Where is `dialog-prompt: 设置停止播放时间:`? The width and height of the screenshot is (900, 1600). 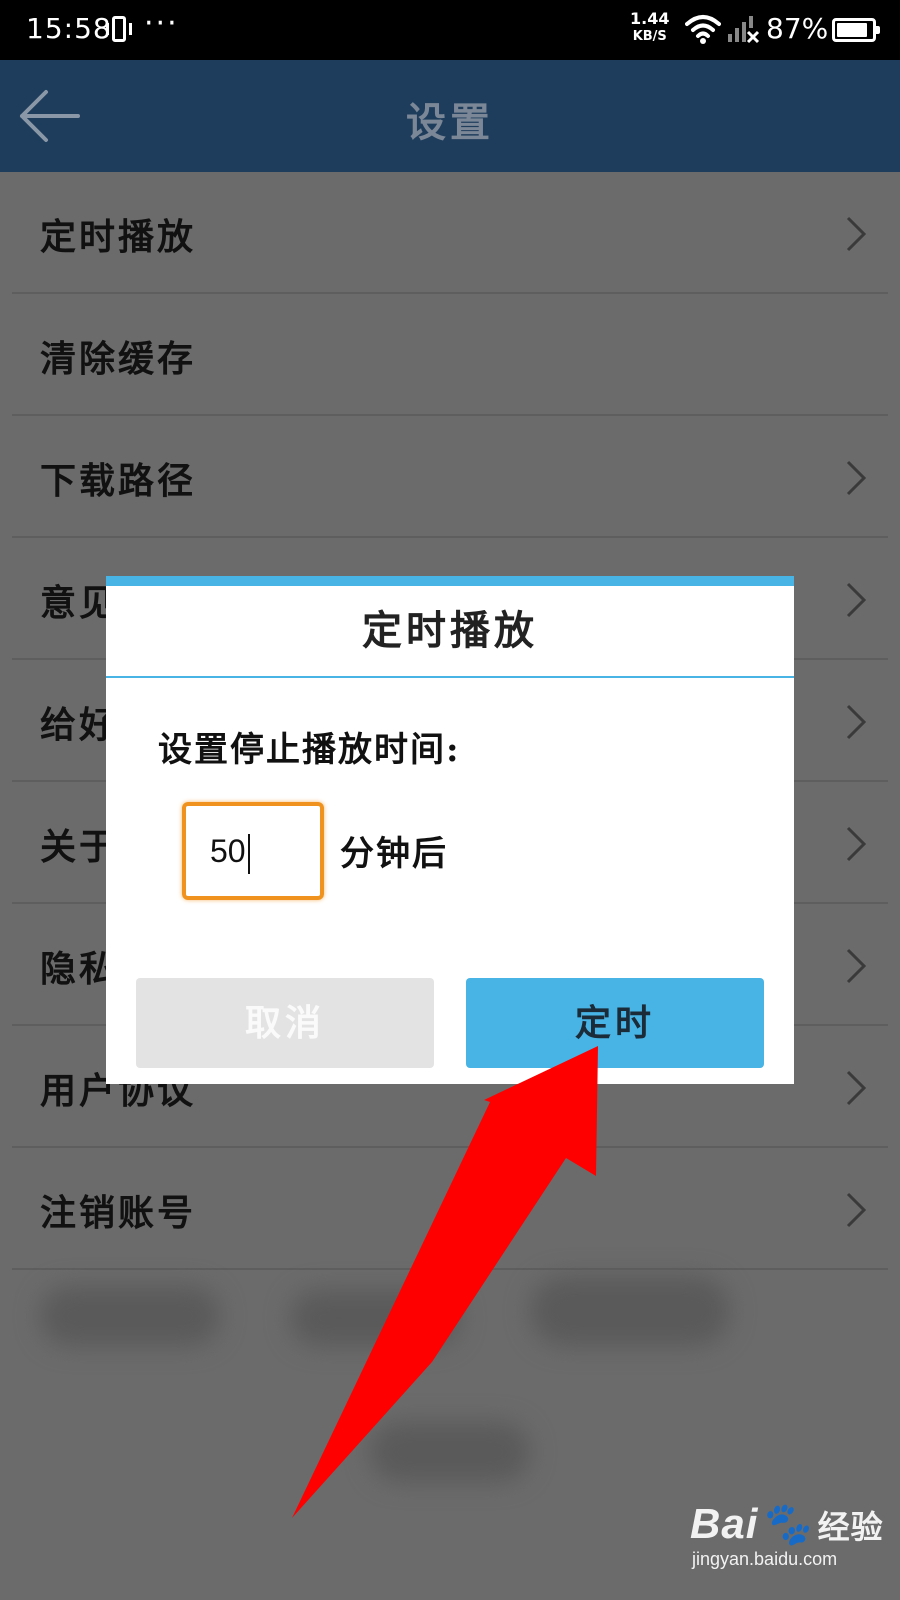 dialog-prompt: 设置停止播放时间: is located at coordinates (309, 750).